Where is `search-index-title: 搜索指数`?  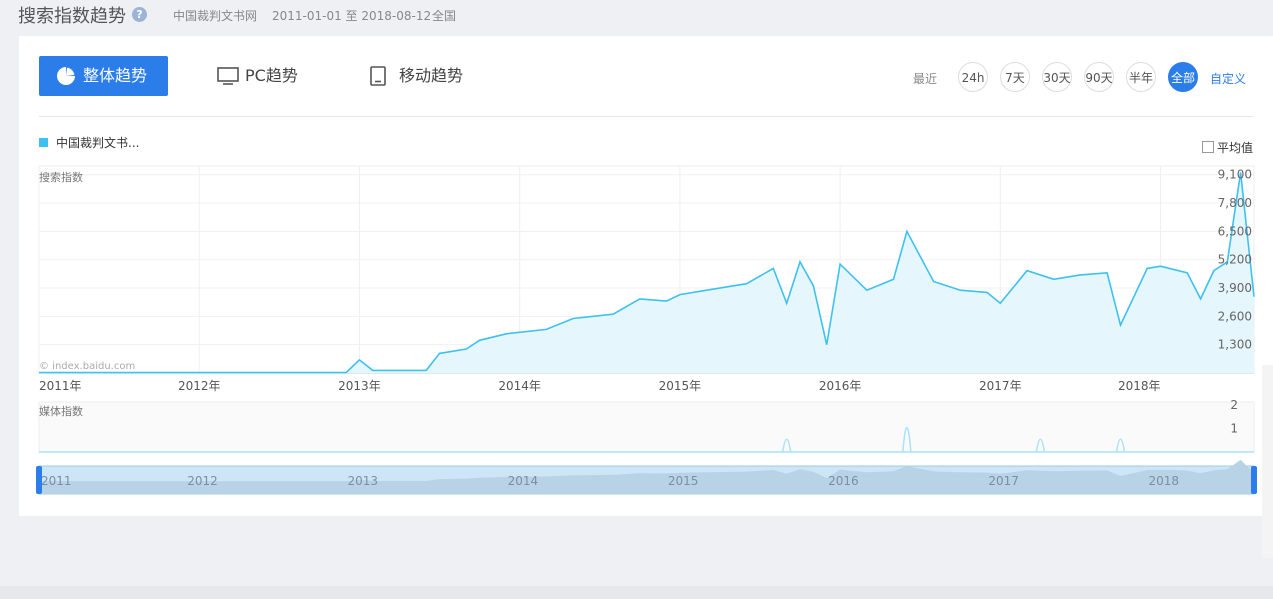
search-index-title: 搜索指数 is located at coordinates (61, 177).